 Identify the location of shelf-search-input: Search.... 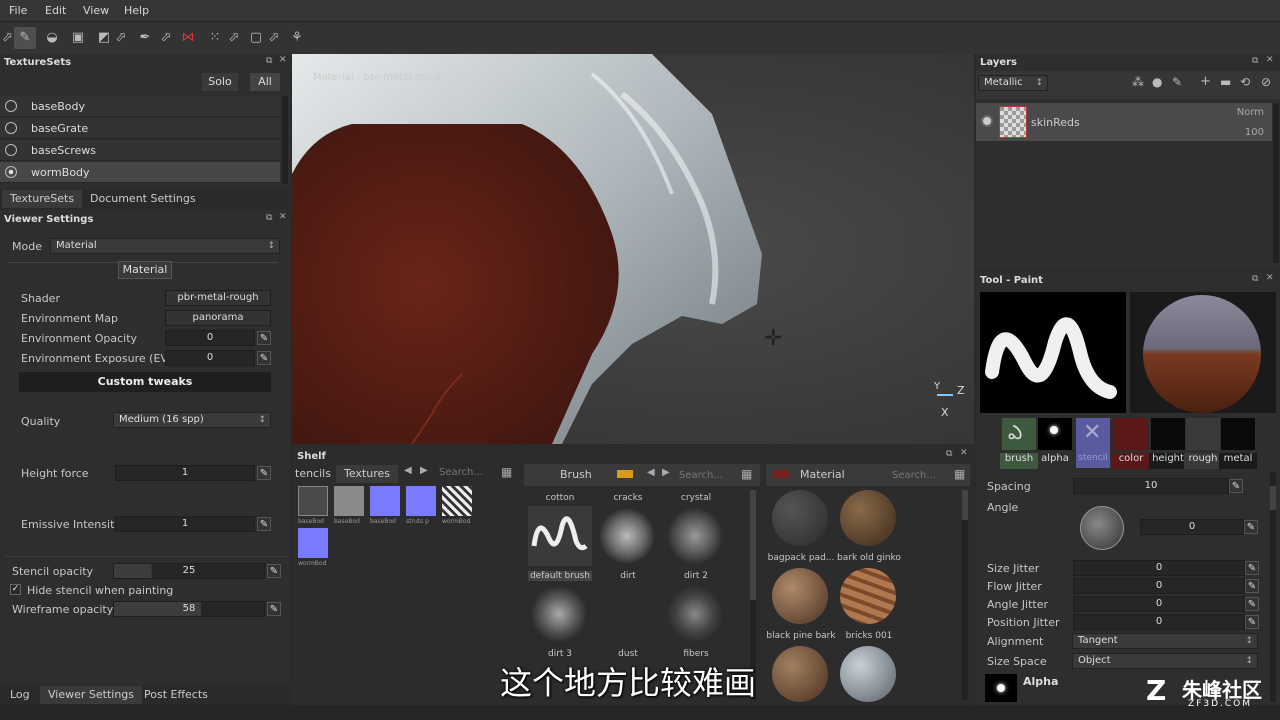
(461, 472).